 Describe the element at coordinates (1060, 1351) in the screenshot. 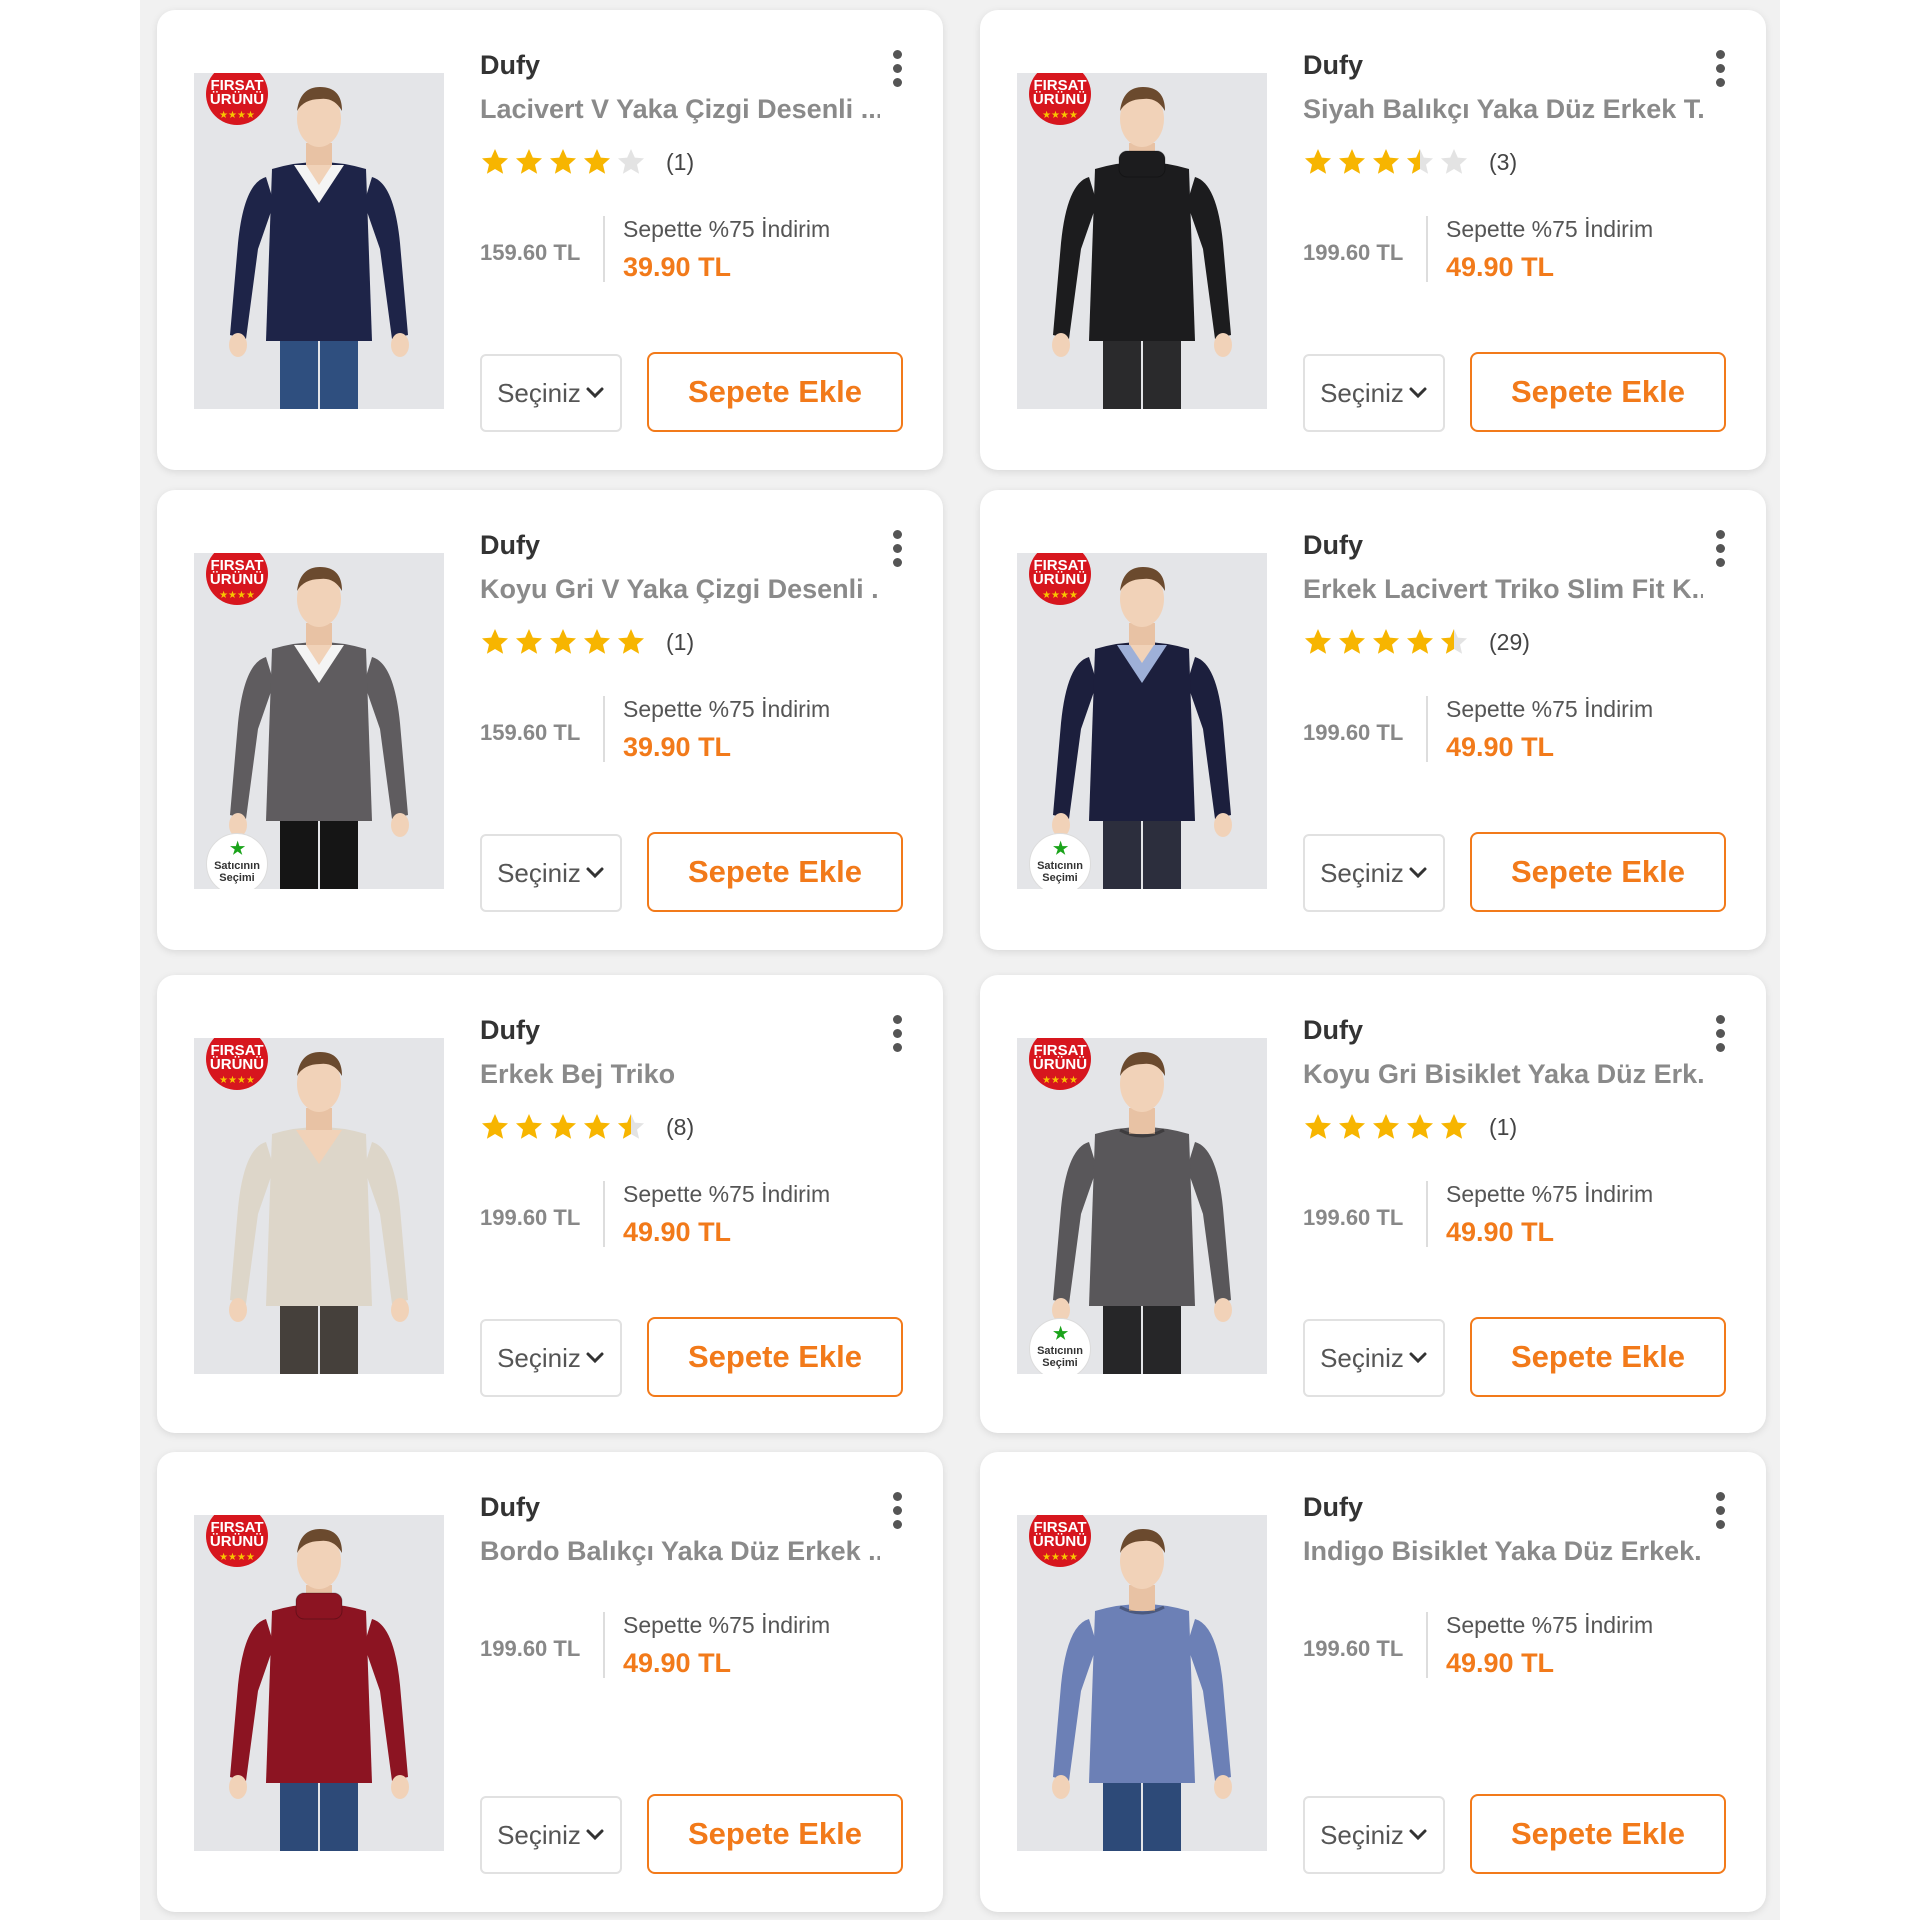

I see `seller-choice-label: Satıcının` at that location.